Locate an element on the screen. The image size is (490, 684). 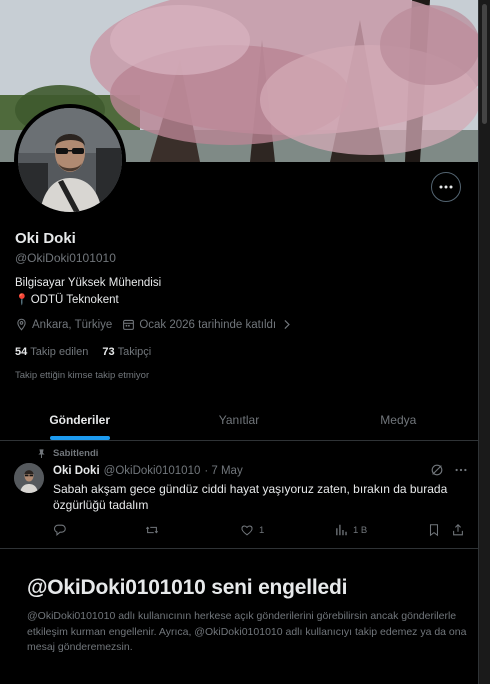
followers-link: 73 Takipçi is located at coordinates (126, 352).